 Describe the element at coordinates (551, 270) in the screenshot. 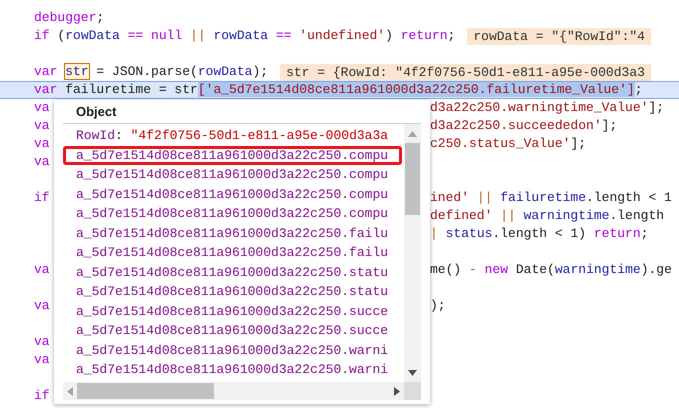

I see `code-line: me() - new Date(warningtime).ge` at that location.